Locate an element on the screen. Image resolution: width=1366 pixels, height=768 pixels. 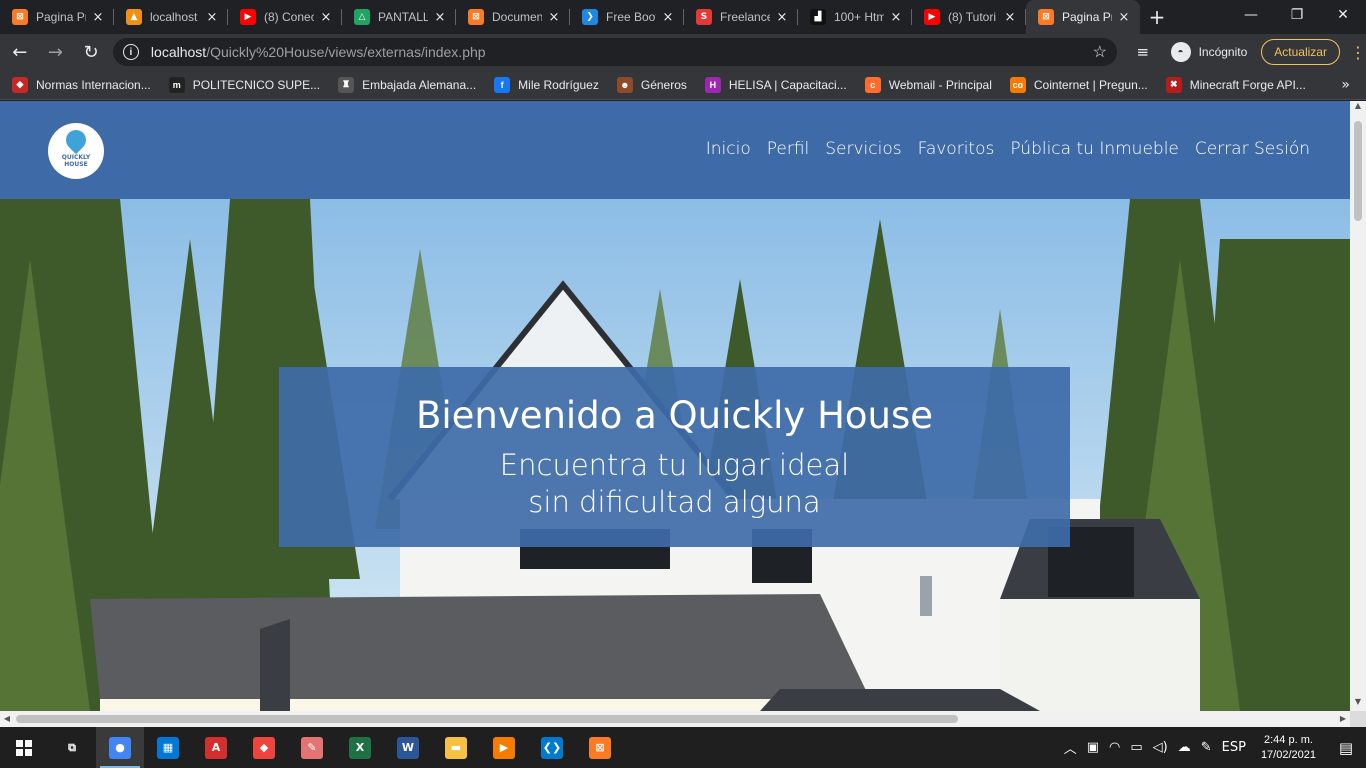
taskbar-app: A is located at coordinates (216, 747).